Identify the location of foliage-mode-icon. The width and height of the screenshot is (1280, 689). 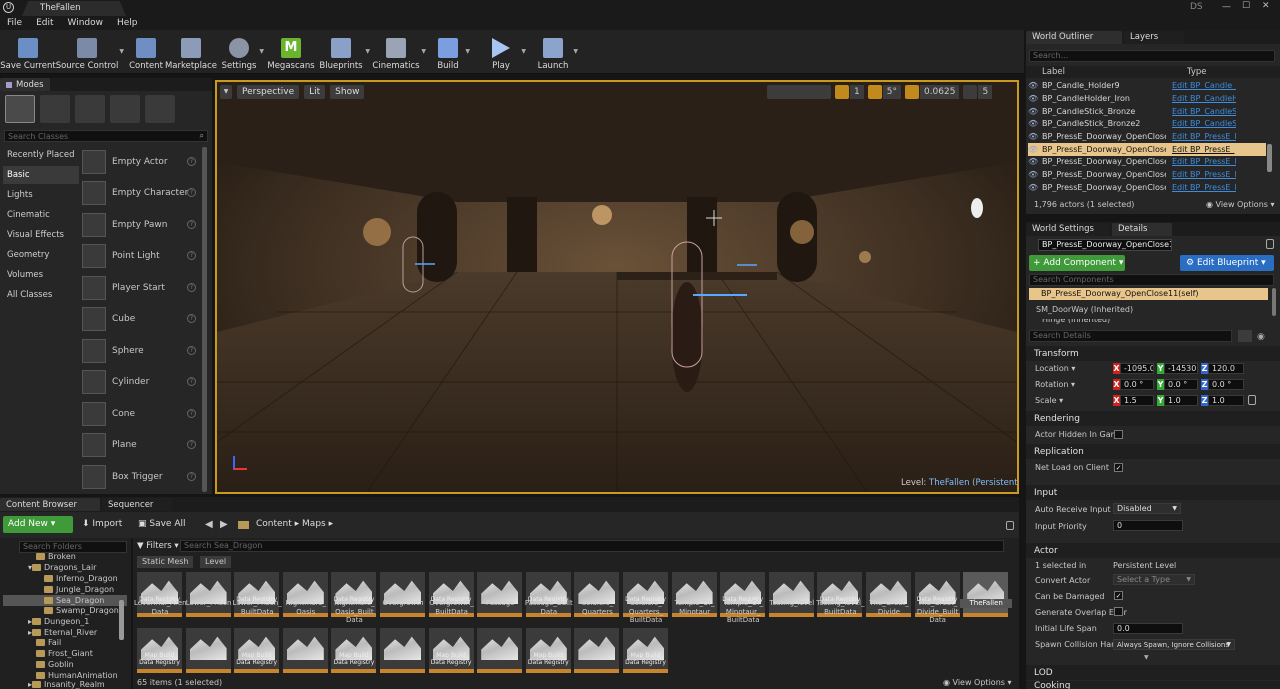
(125, 109).